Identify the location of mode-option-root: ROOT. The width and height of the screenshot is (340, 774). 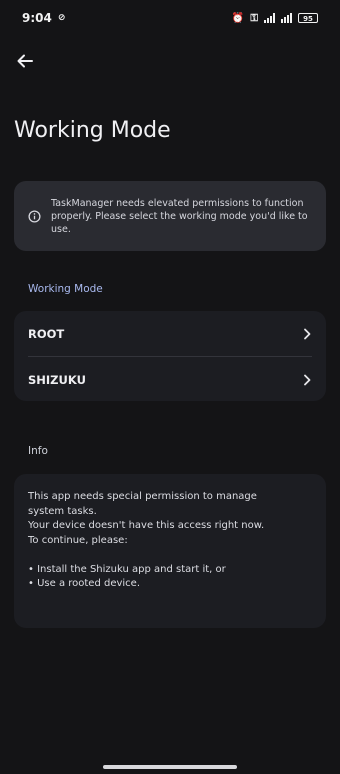
(170, 333).